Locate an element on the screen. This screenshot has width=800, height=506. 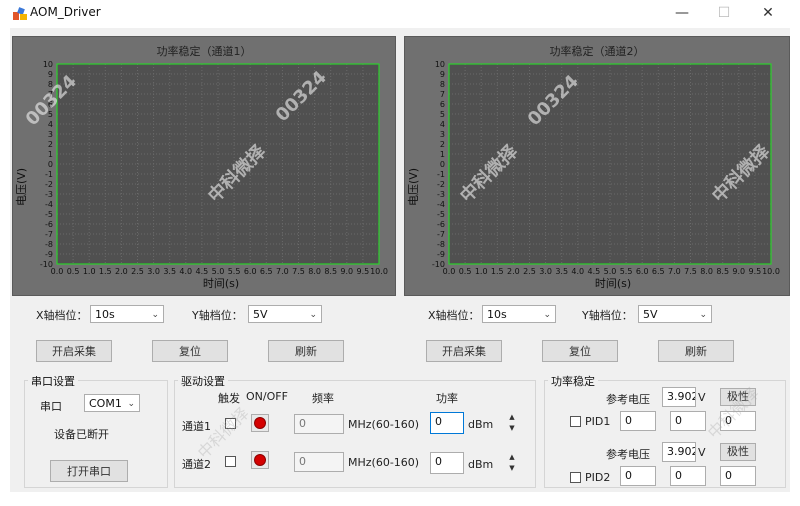
x-tick-label: 3.5 is located at coordinates (169, 271).